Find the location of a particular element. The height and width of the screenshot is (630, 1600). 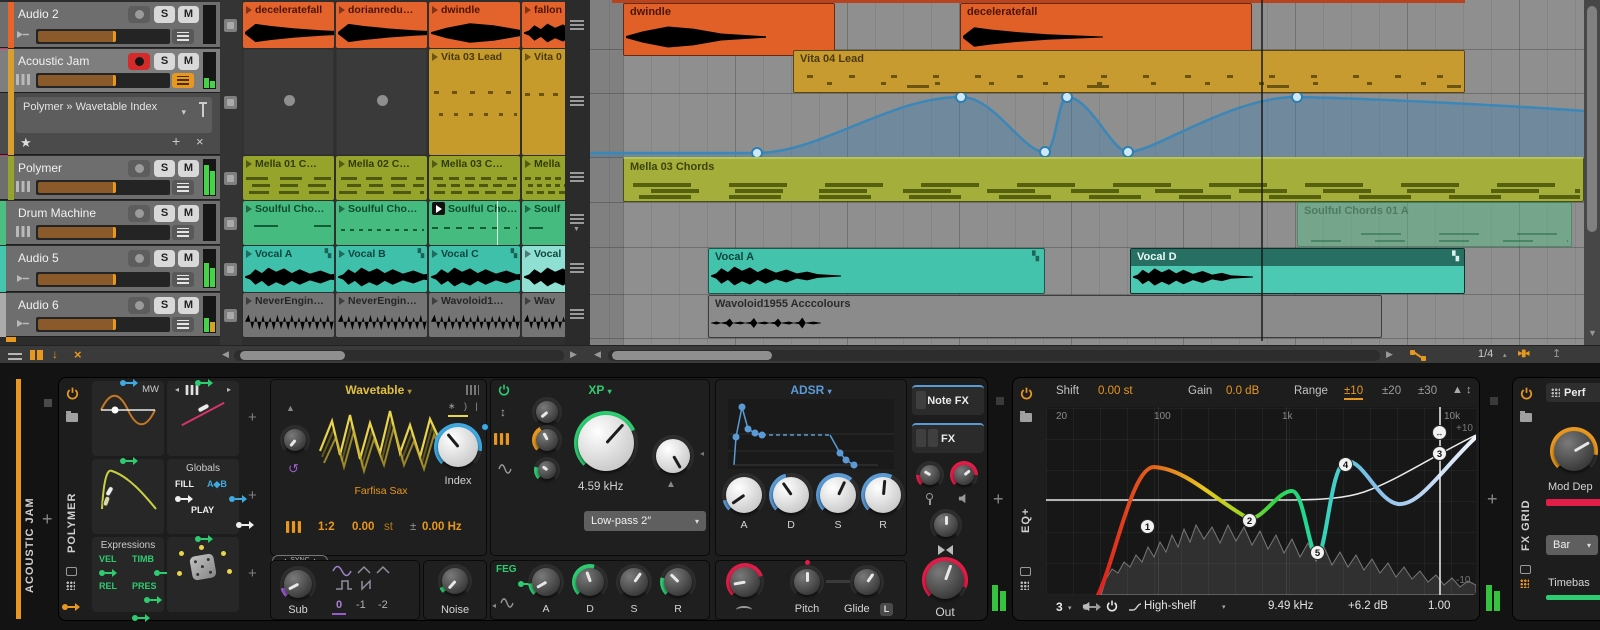

scene-square-button is located at coordinates (230, 223).